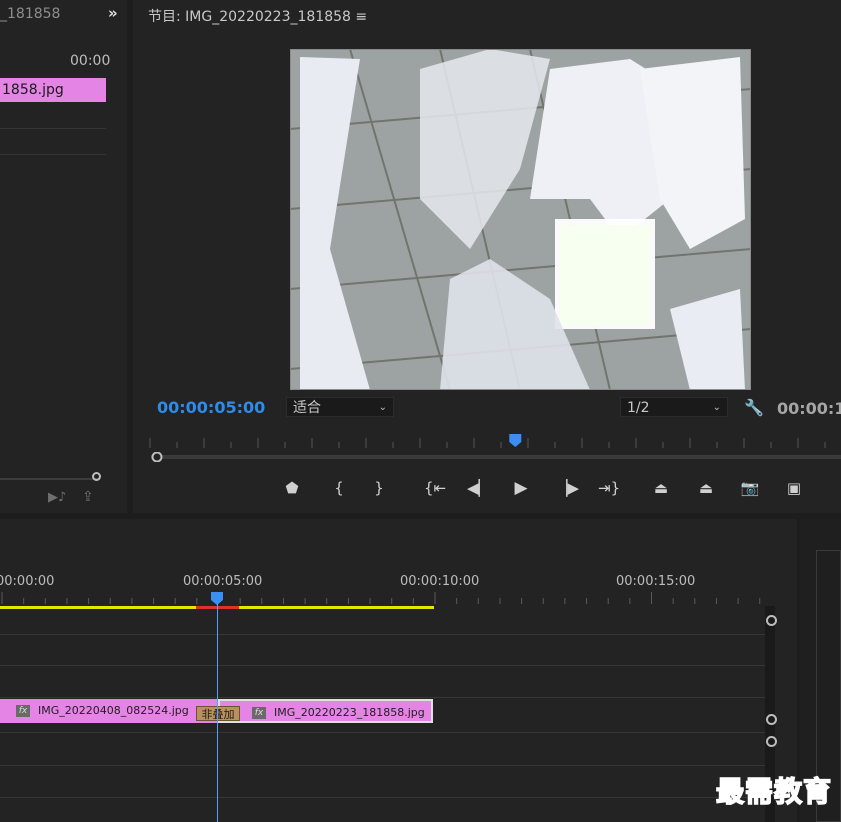  Describe the element at coordinates (496, 457) in the screenshot. I see `program-zoom-scrollbar` at that location.